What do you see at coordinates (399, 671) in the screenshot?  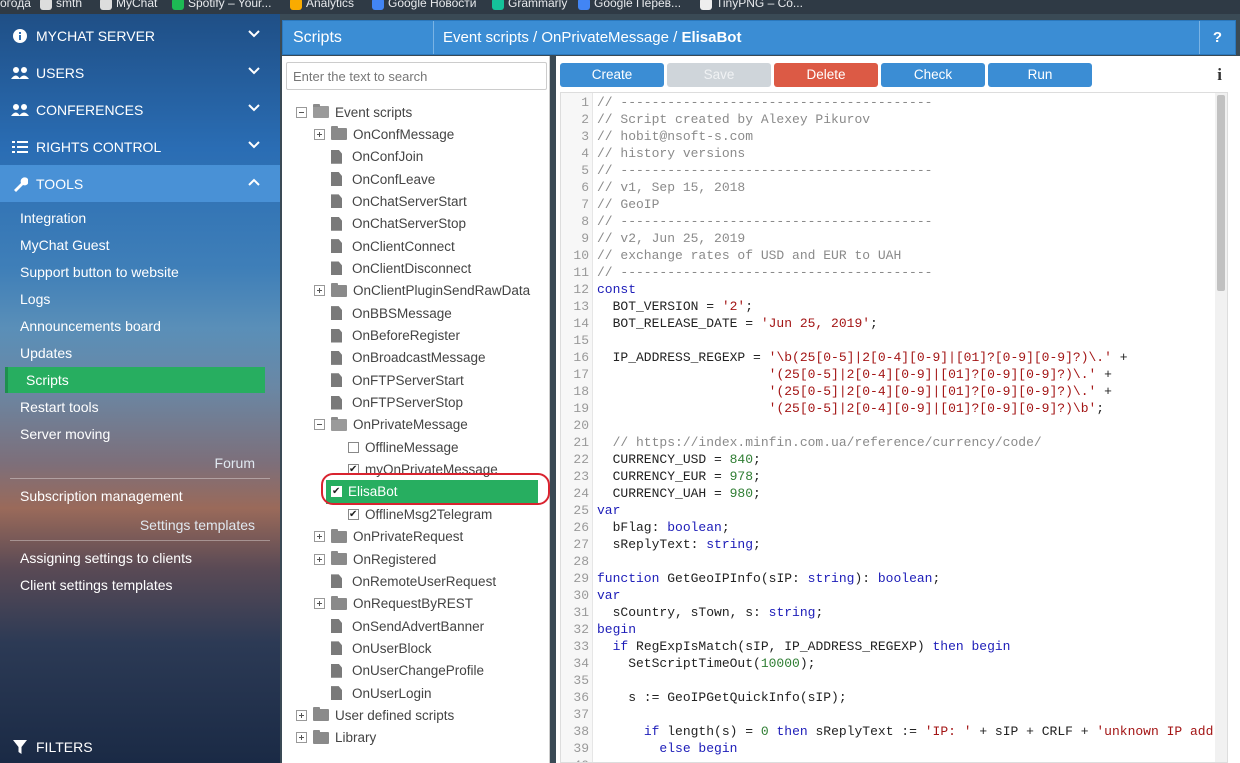 I see `tree-event-item: OnUserChangeProfile` at bounding box center [399, 671].